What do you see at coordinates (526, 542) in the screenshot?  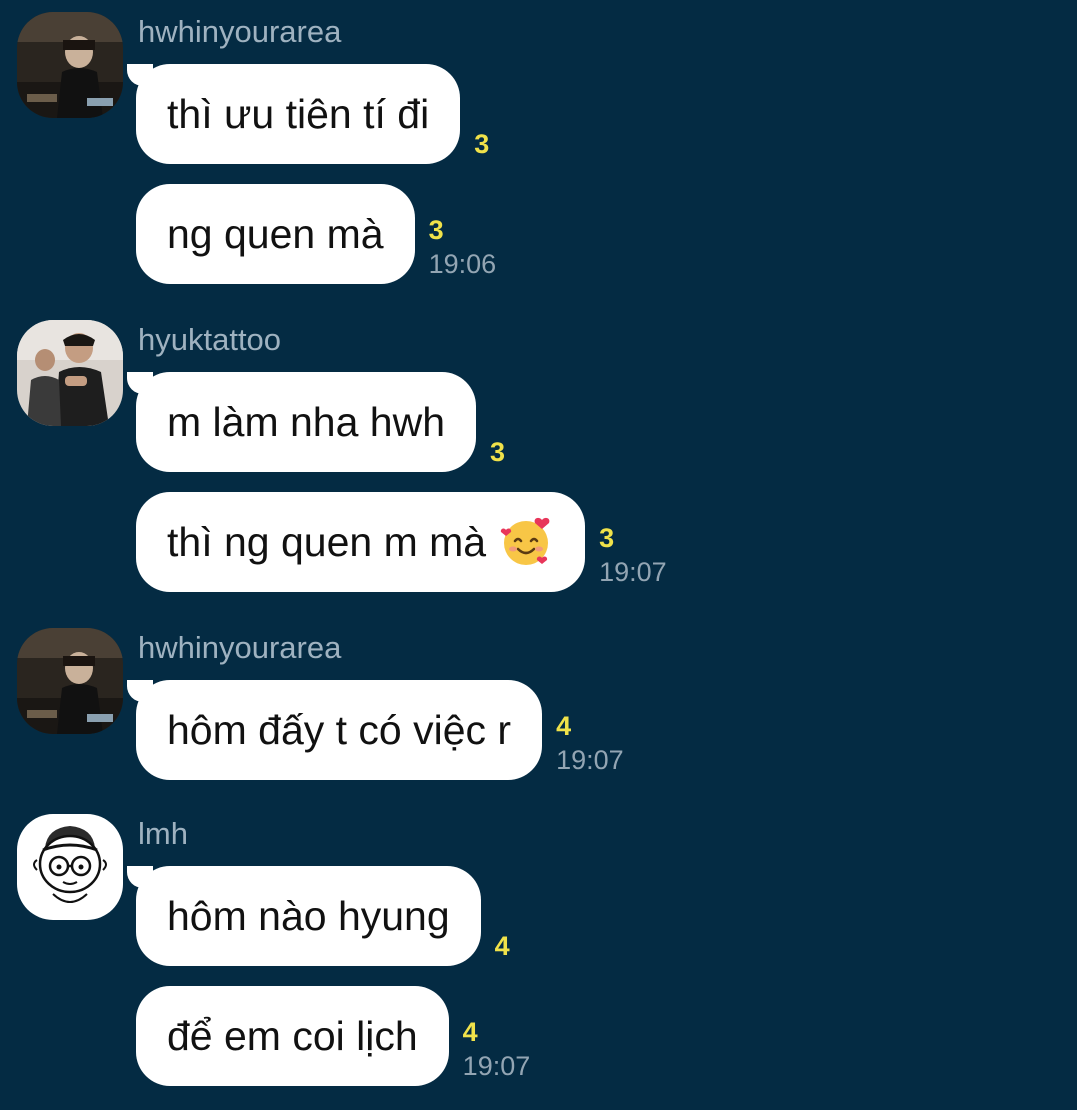 I see `smiling-face-with-hearts-icon` at bounding box center [526, 542].